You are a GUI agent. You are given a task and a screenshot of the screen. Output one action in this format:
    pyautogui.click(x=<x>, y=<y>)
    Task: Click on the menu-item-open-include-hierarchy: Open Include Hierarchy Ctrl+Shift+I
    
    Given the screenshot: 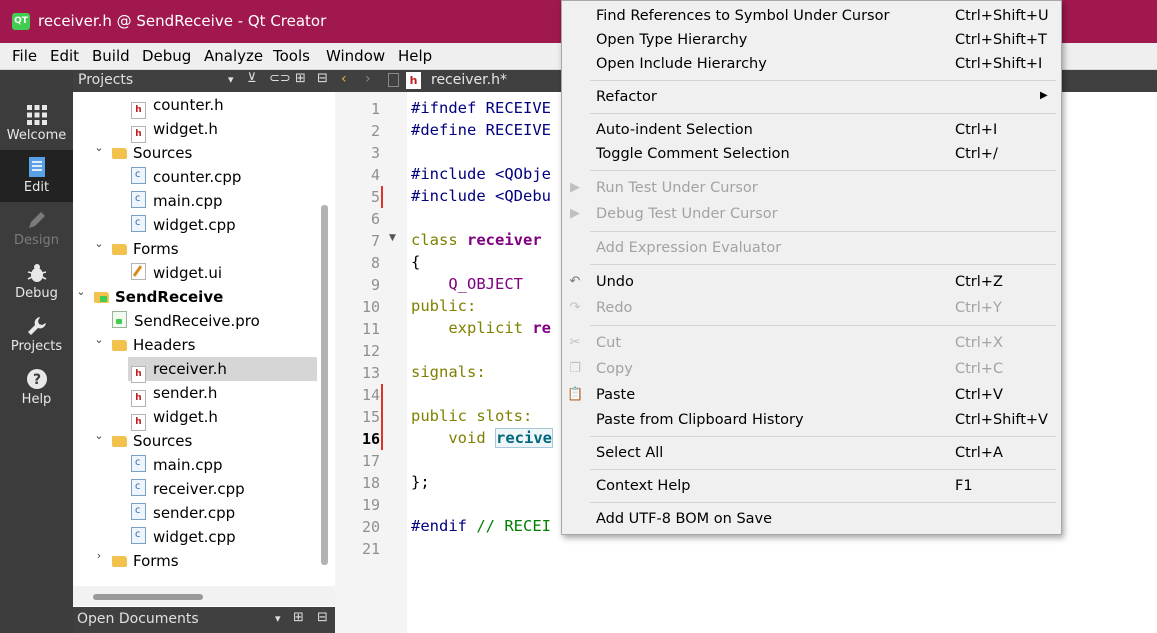 What is the action you would take?
    pyautogui.click(x=811, y=65)
    